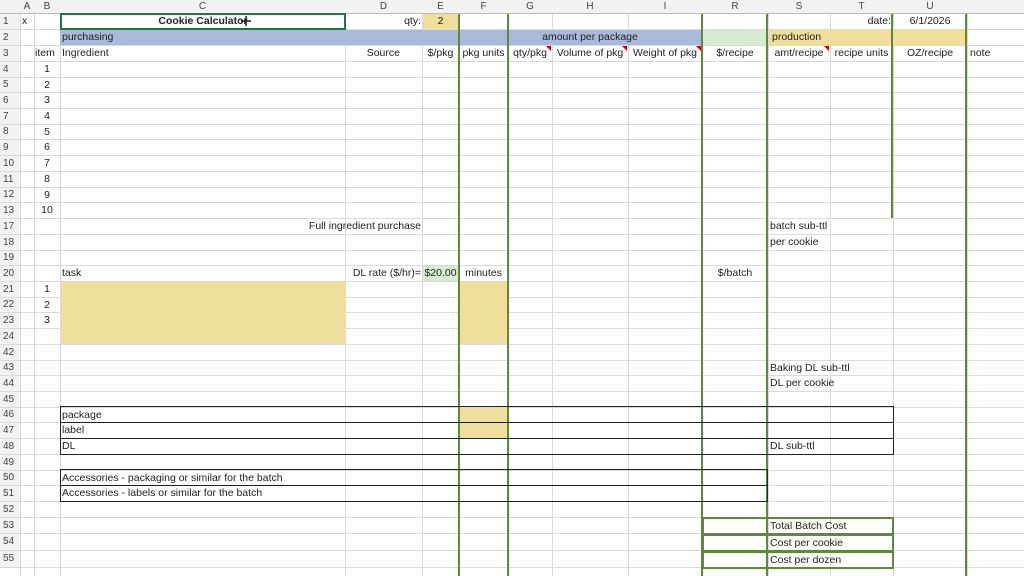  Describe the element at coordinates (47, 305) in the screenshot. I see `task-number: 2` at that location.